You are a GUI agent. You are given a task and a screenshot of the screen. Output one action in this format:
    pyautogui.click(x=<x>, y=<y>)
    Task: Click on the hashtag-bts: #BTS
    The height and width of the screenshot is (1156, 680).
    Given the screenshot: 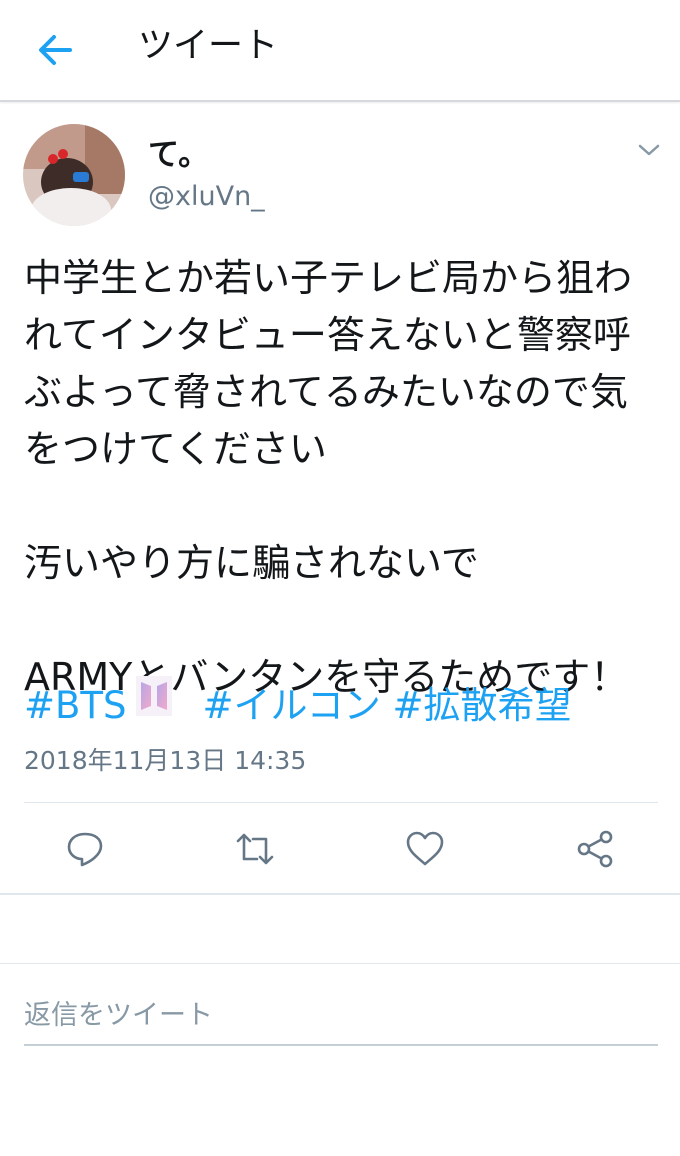 What is the action you would take?
    pyautogui.click(x=75, y=705)
    